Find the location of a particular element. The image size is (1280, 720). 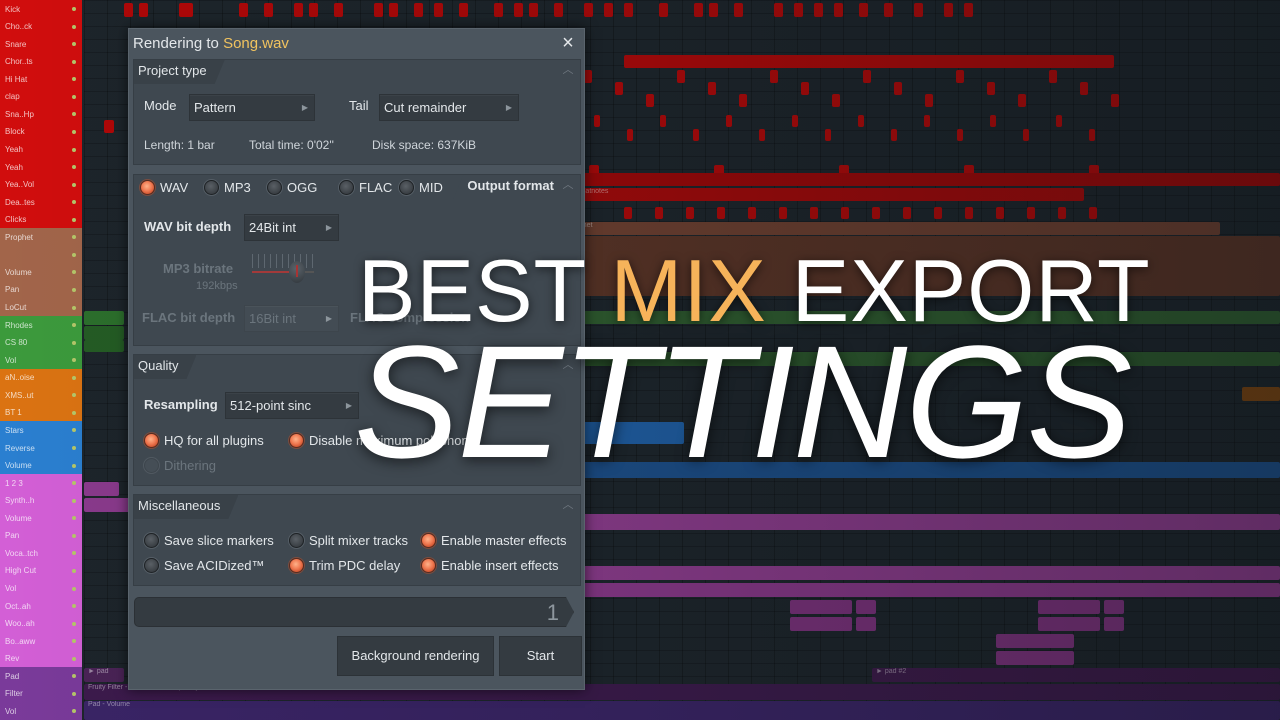

mp3-bitrate-slider is located at coordinates (284, 271).